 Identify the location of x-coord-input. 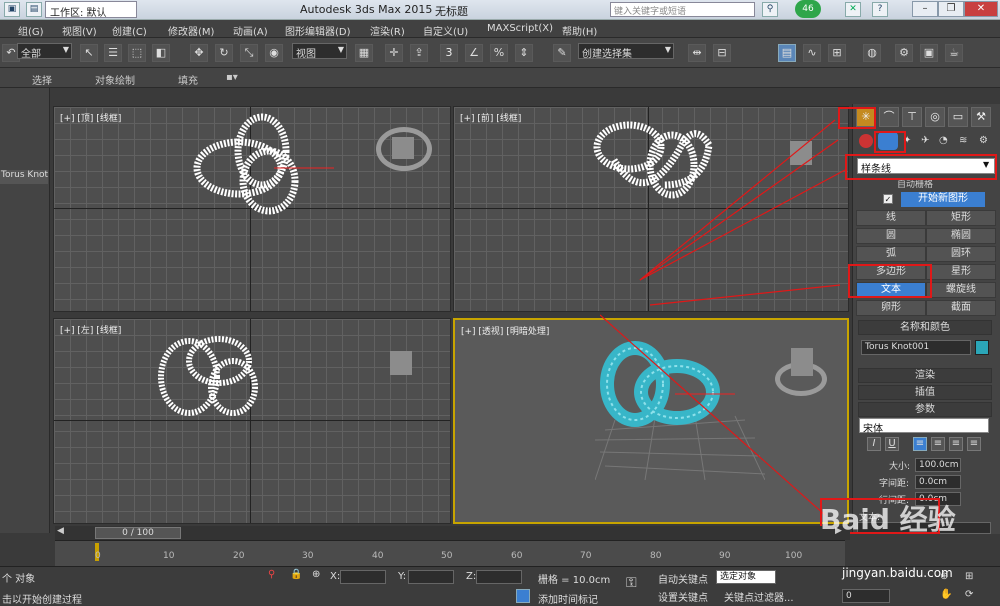
(363, 577).